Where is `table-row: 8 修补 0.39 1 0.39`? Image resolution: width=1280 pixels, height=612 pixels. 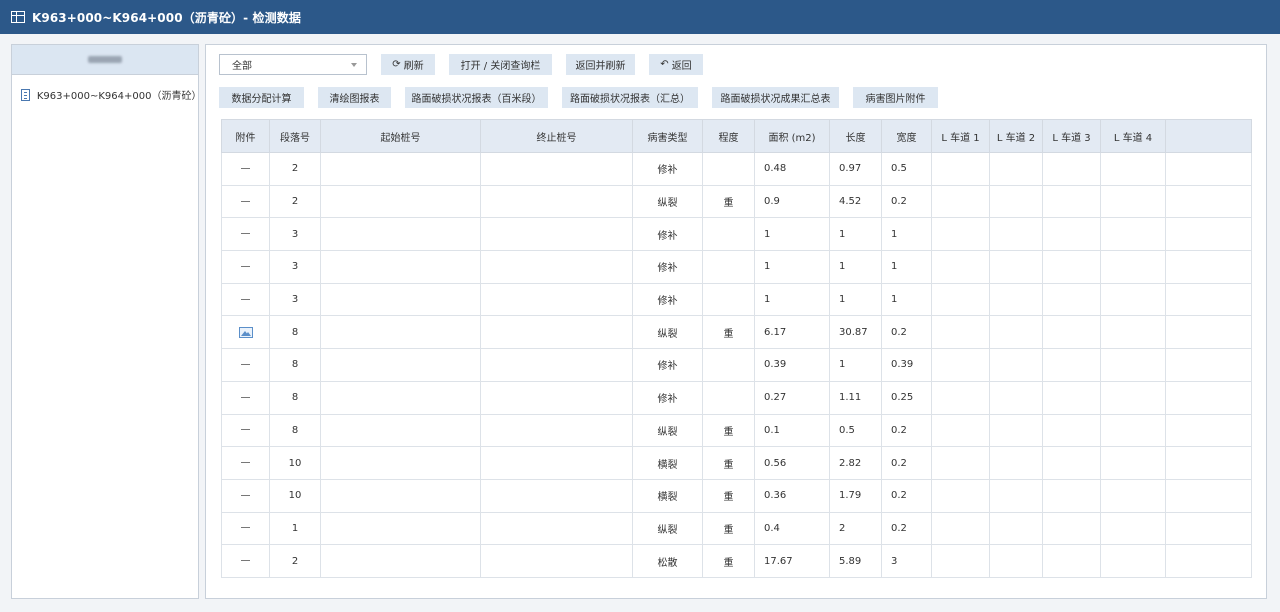 table-row: 8 修补 0.39 1 0.39 is located at coordinates (736, 365).